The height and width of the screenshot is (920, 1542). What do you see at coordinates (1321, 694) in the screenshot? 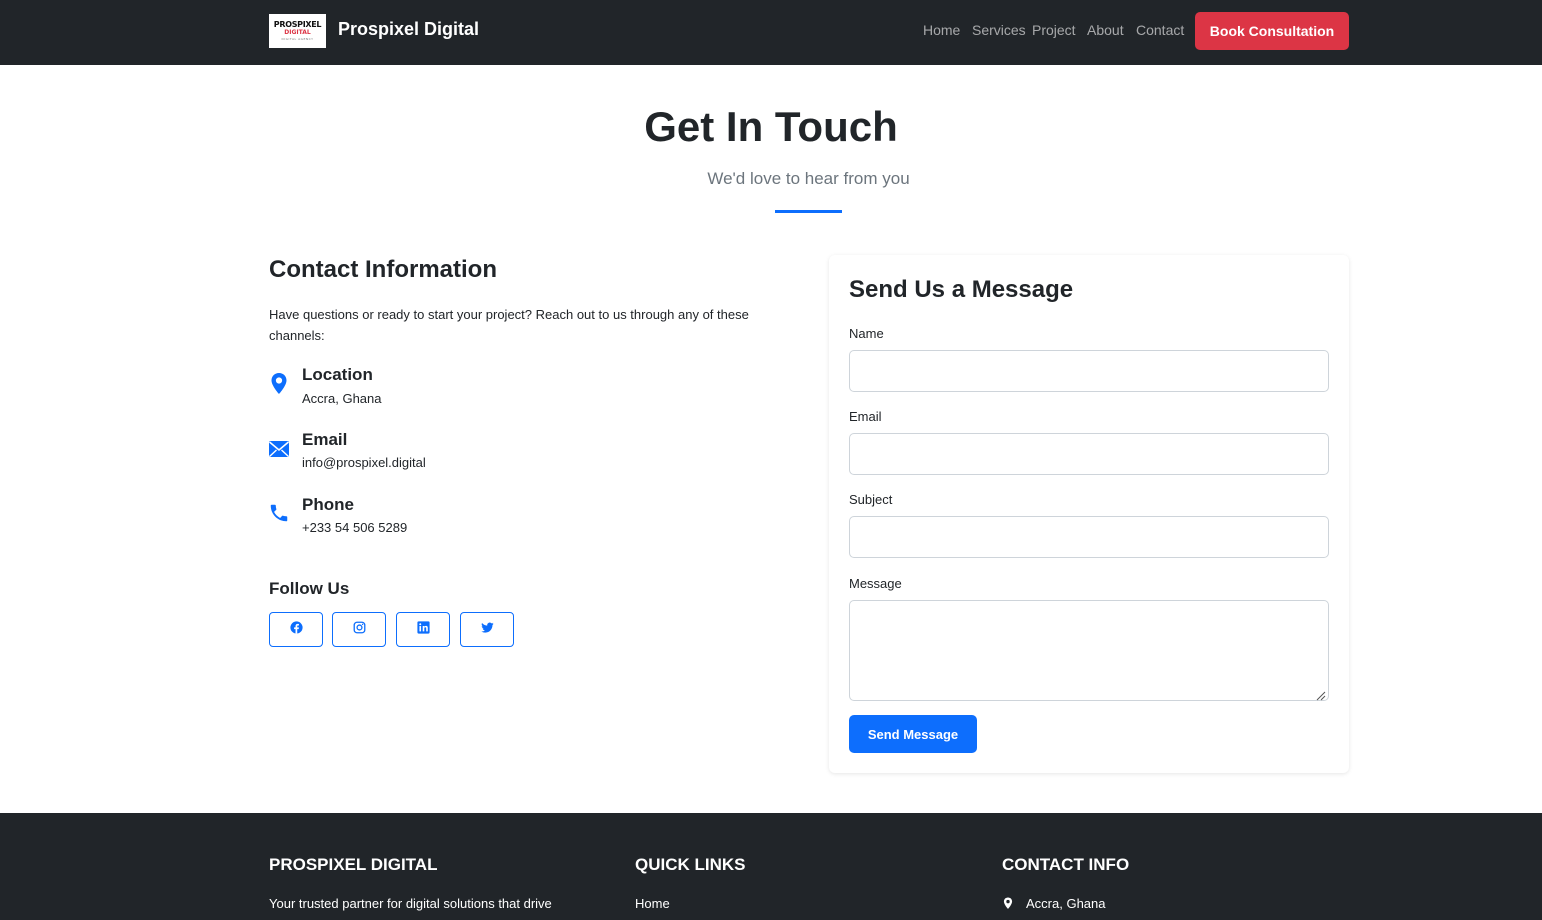
I see `resize-grip-icon` at bounding box center [1321, 694].